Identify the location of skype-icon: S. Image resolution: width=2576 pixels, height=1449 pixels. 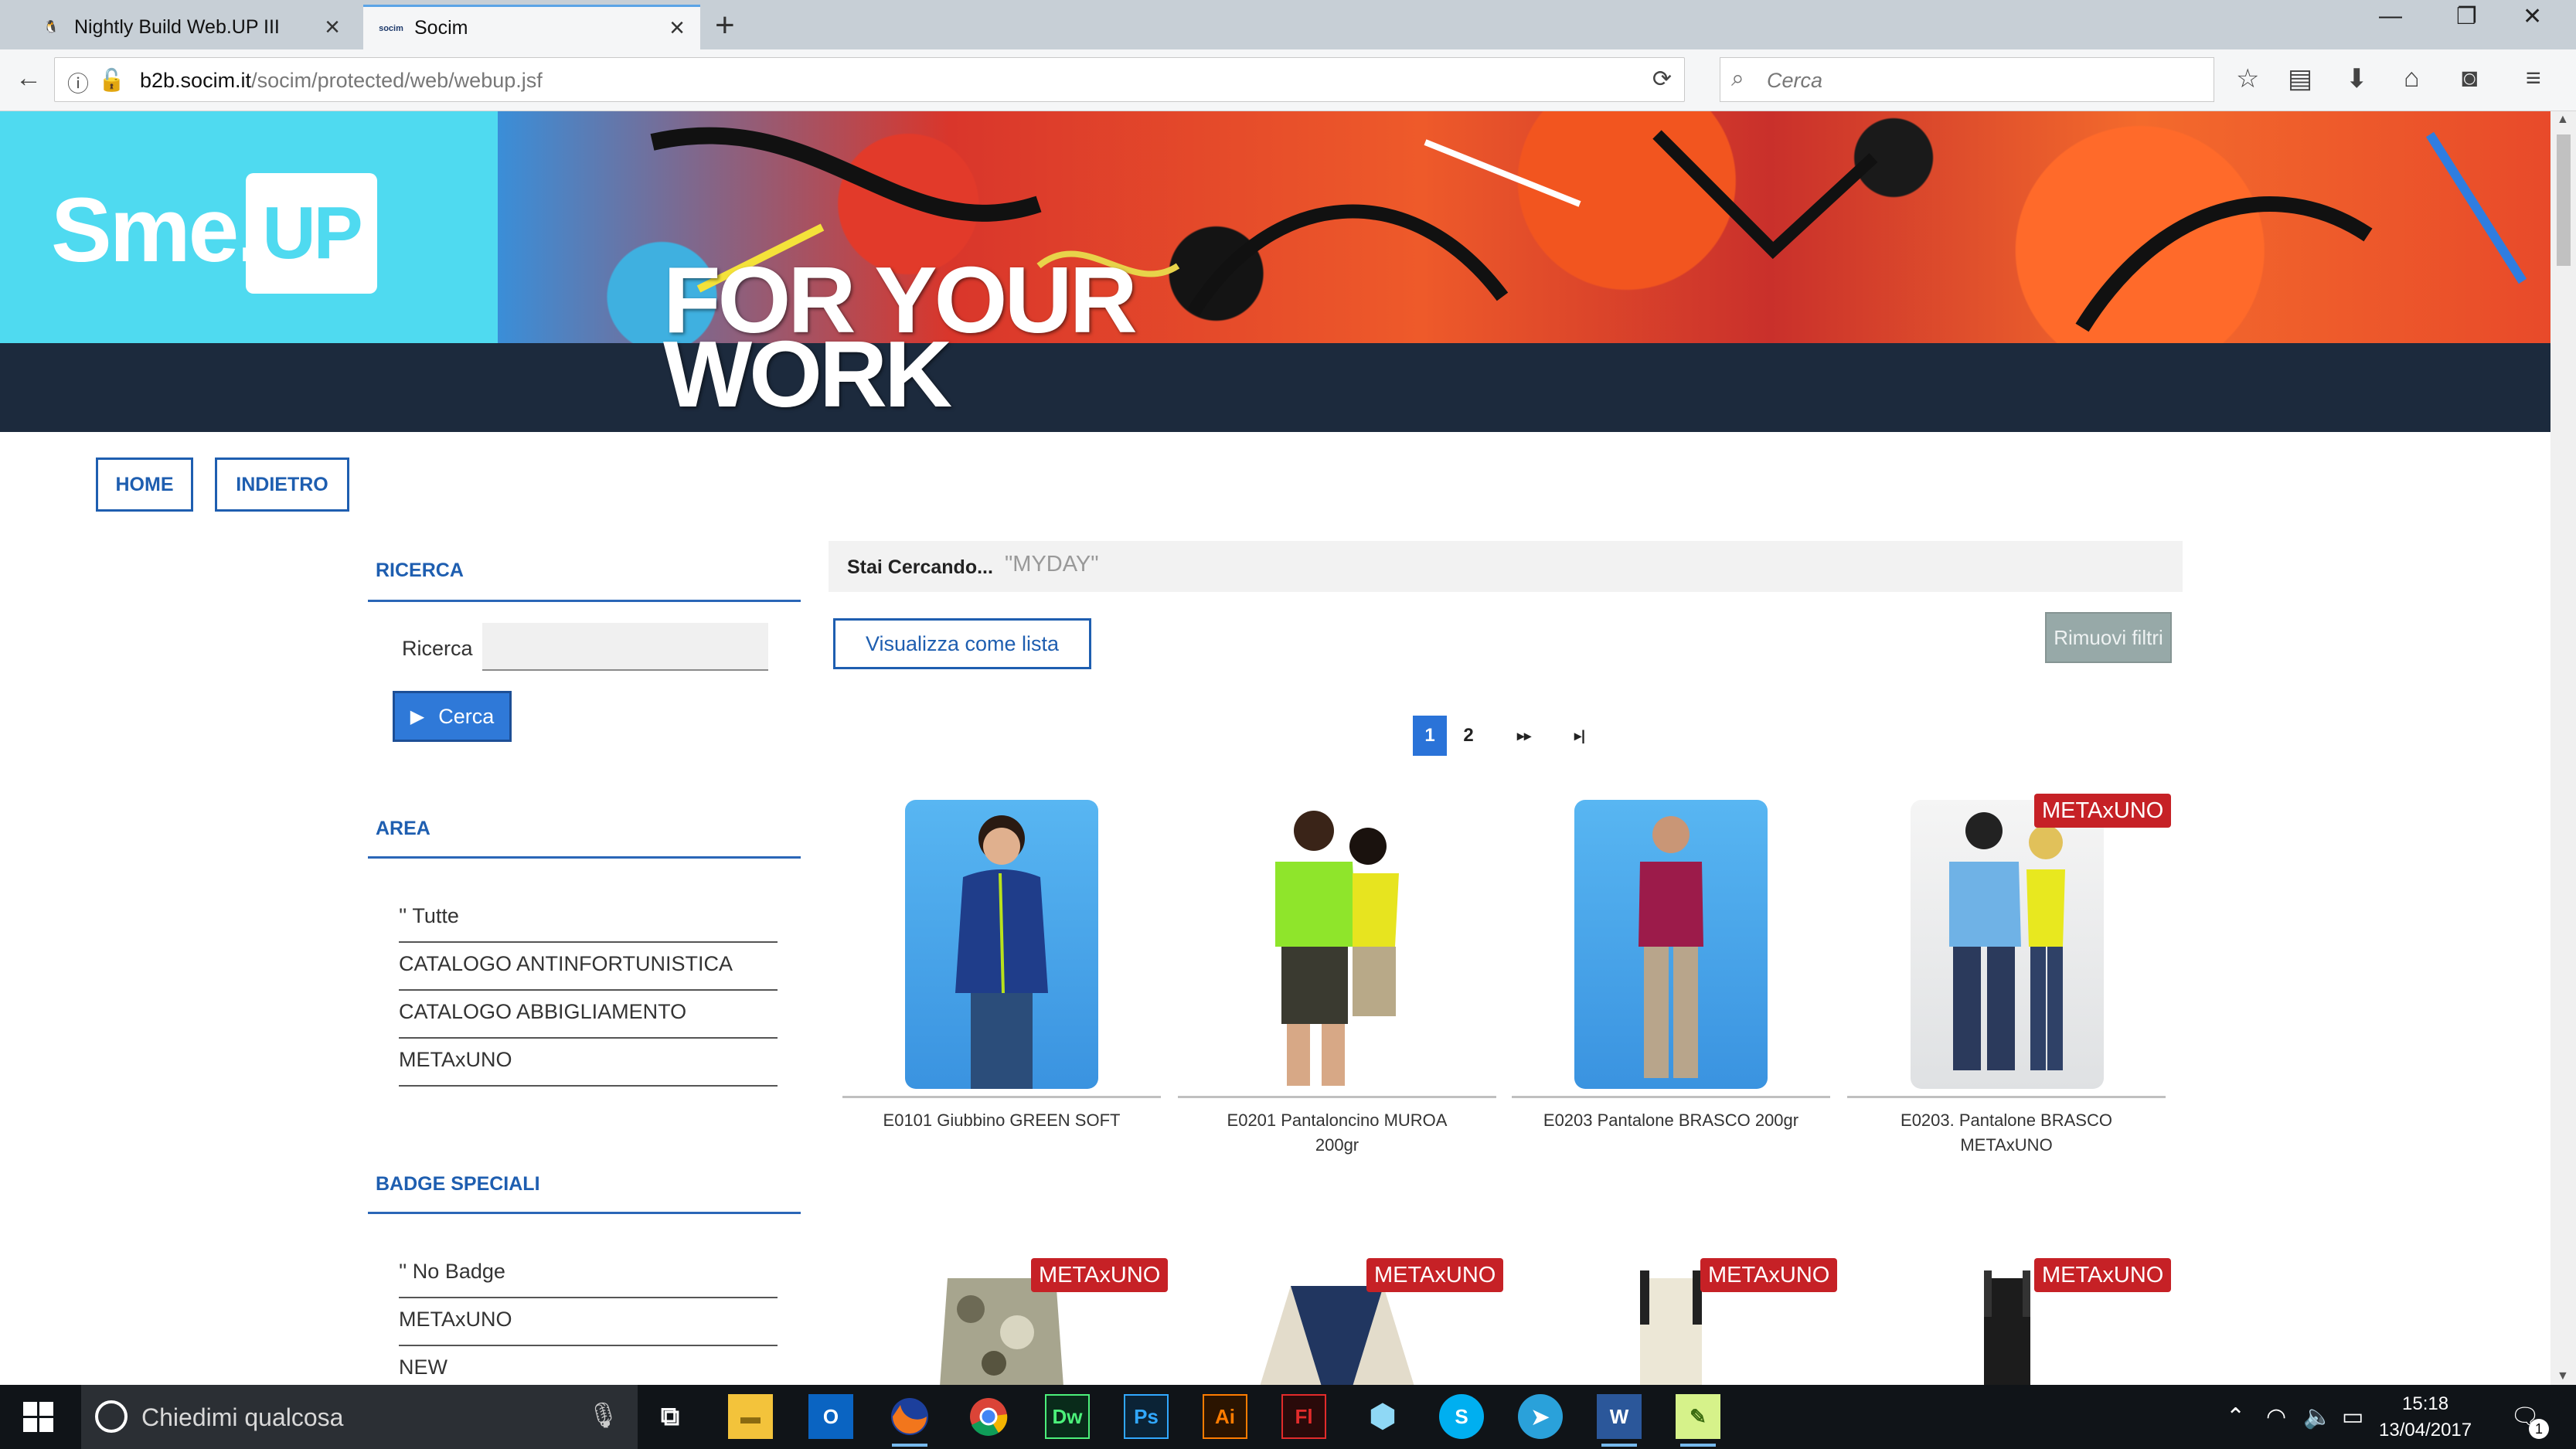
(1461, 1417).